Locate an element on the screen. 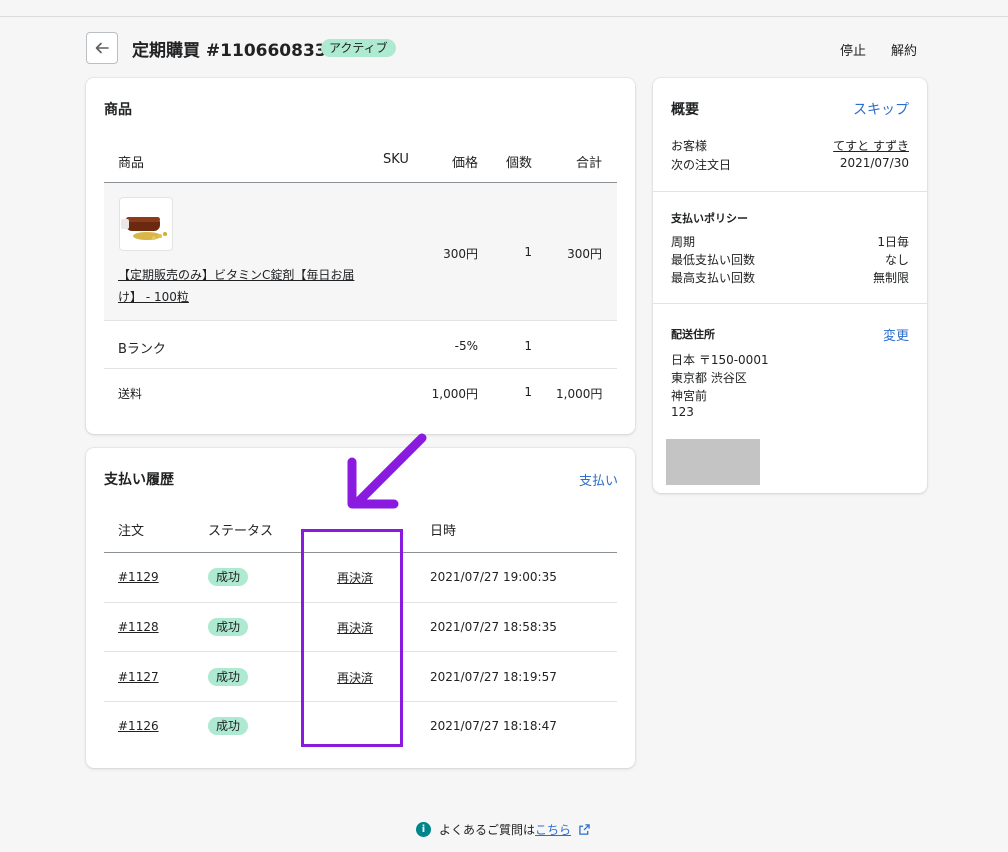 The width and height of the screenshot is (1008, 852). address-title: 配送住所 is located at coordinates (693, 334).